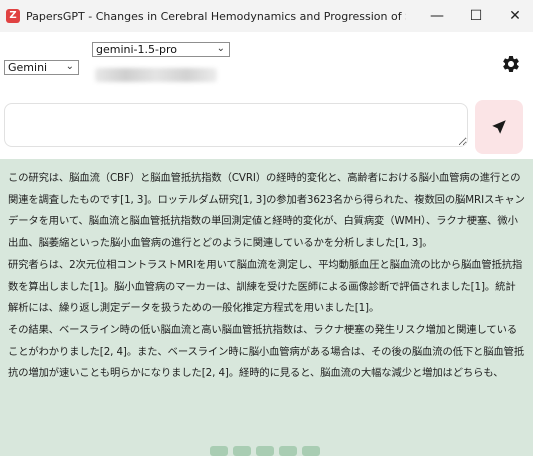 This screenshot has height=456, width=533. Describe the element at coordinates (136, 49) in the screenshot. I see `model-value: gemini-1.5-pro` at that location.